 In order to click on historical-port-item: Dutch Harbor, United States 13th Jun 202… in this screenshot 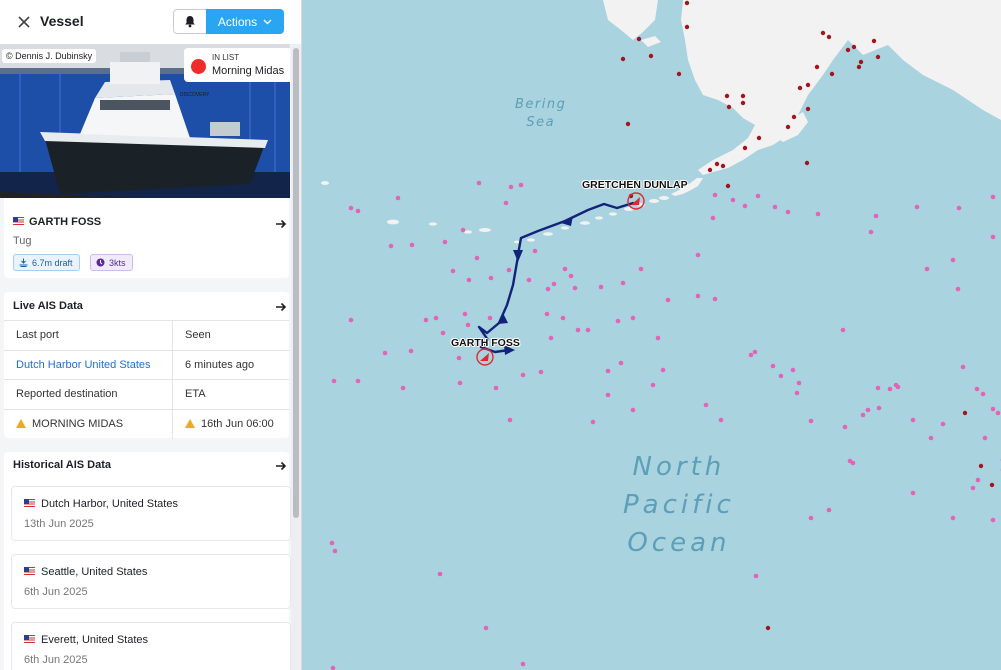, I will do `click(151, 513)`.